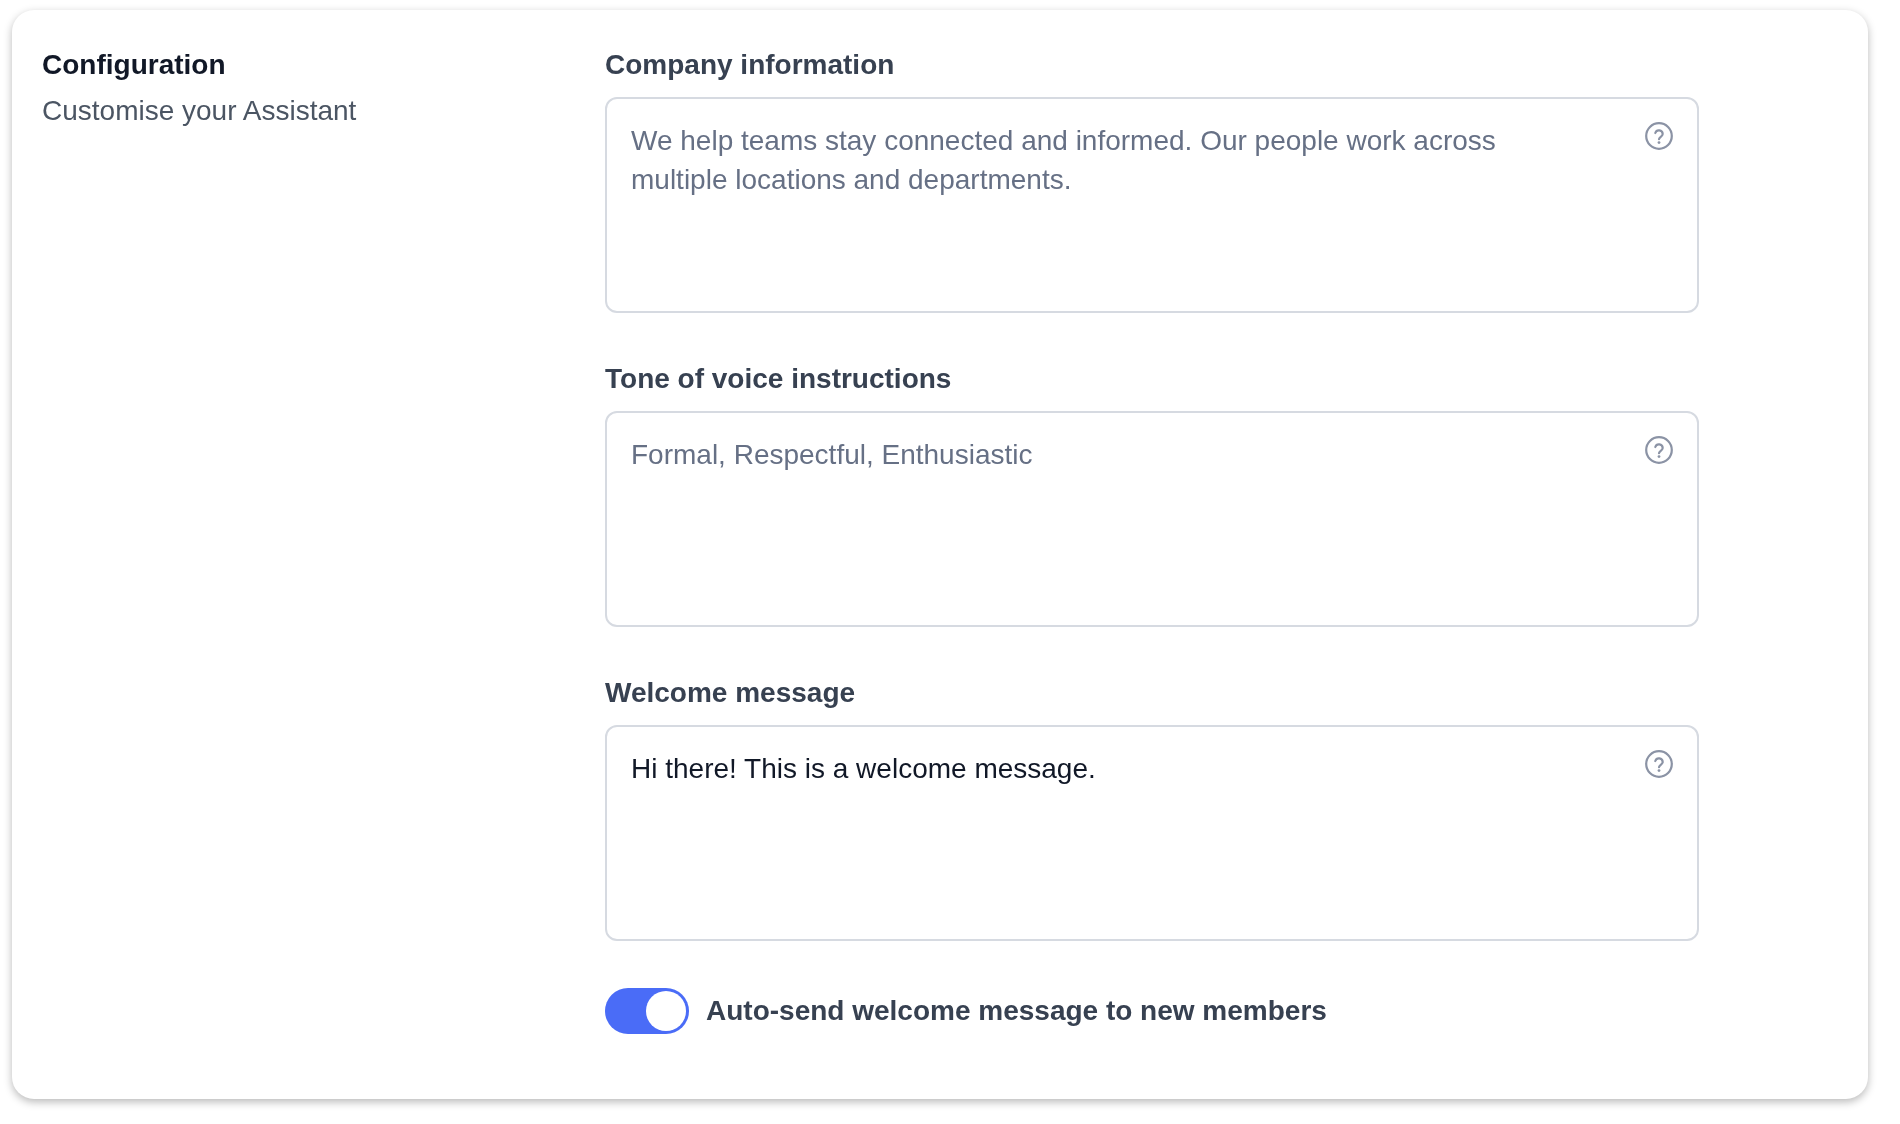 The image size is (1900, 1124). I want to click on text-area: We help teams stay connected and informed. Our people work across multiple locations and departments., so click(1152, 205).